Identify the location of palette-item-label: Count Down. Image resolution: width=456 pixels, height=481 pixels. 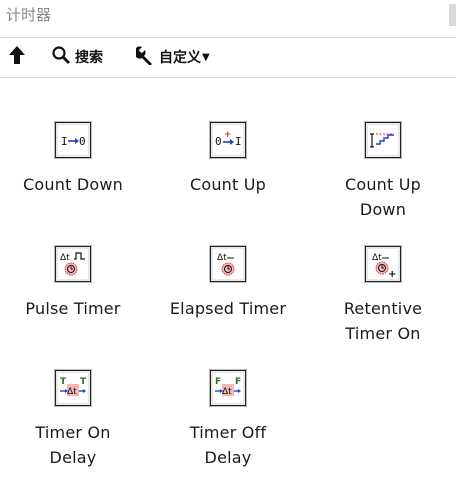
(73, 184).